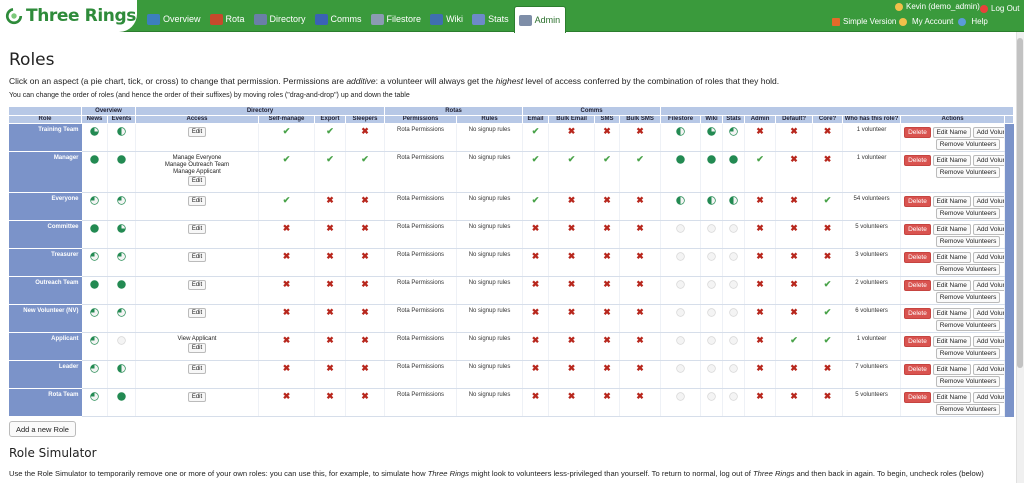  I want to click on volunteer-count-link: 54 volunteers, so click(872, 199).